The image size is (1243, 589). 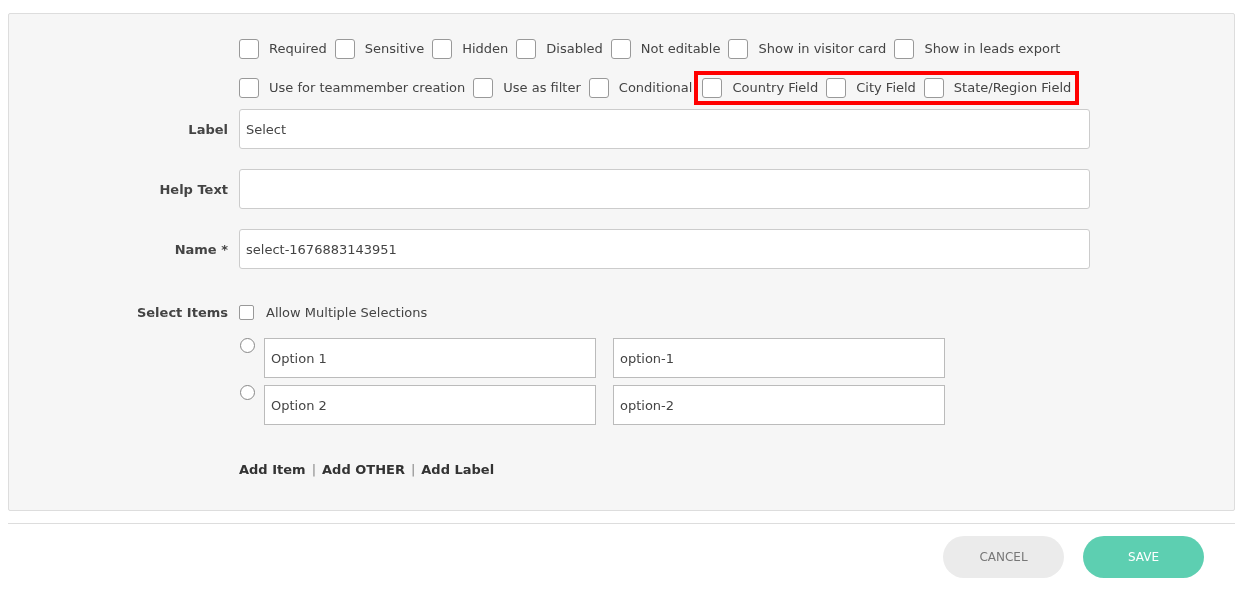 What do you see at coordinates (542, 87) in the screenshot?
I see `checkbox-label: Use as filter` at bounding box center [542, 87].